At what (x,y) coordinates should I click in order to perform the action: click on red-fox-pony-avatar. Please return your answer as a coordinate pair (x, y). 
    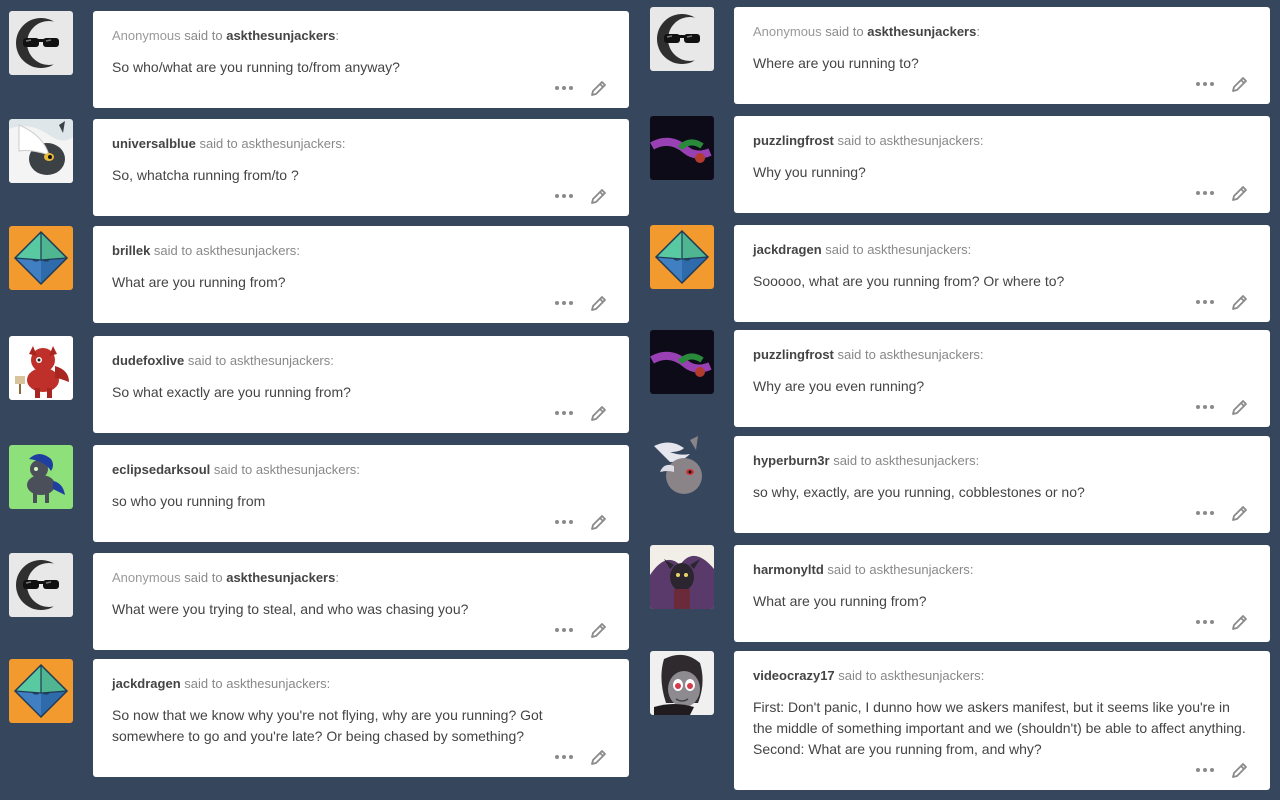
    Looking at the image, I should click on (41, 368).